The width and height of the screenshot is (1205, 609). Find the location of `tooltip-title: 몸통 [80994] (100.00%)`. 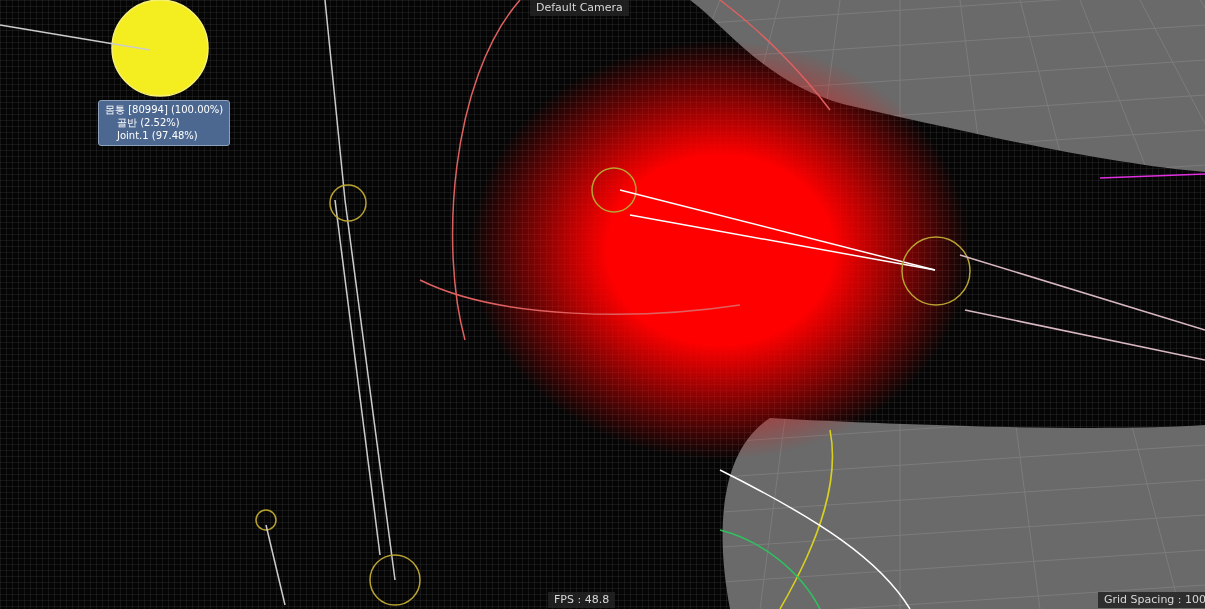

tooltip-title: 몸통 [80994] (100.00%) is located at coordinates (164, 109).